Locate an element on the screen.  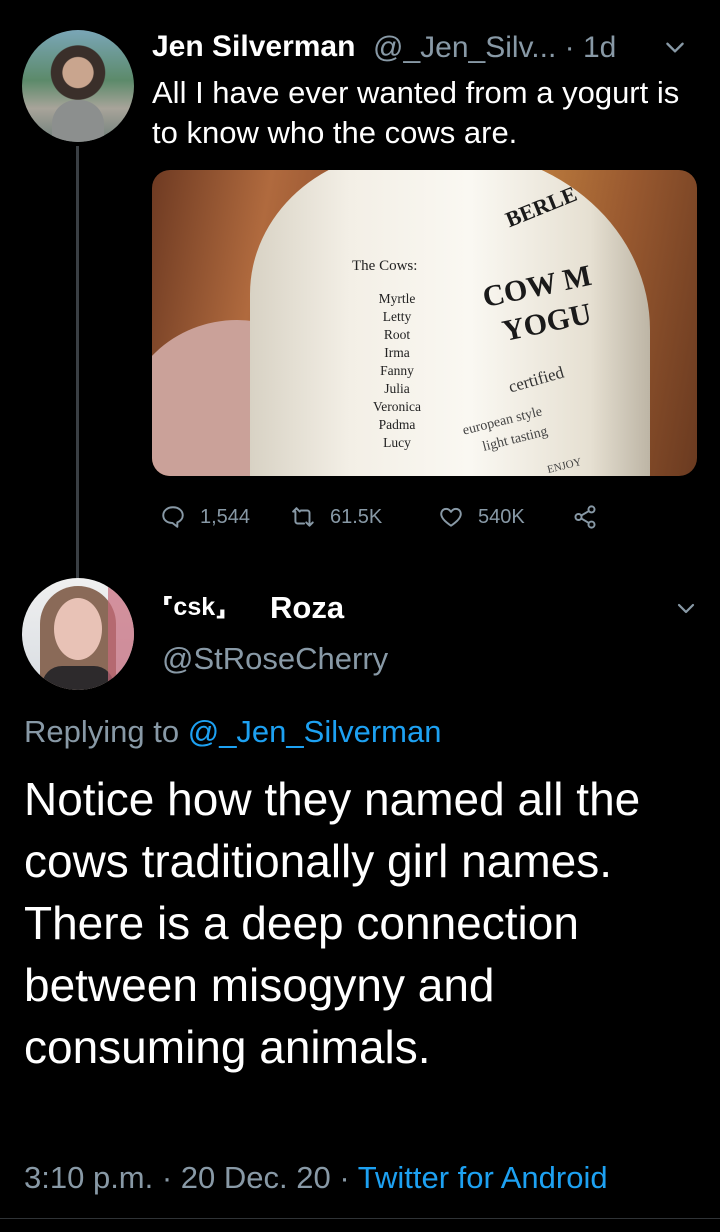
cow-name: Fanny is located at coordinates (397, 370).